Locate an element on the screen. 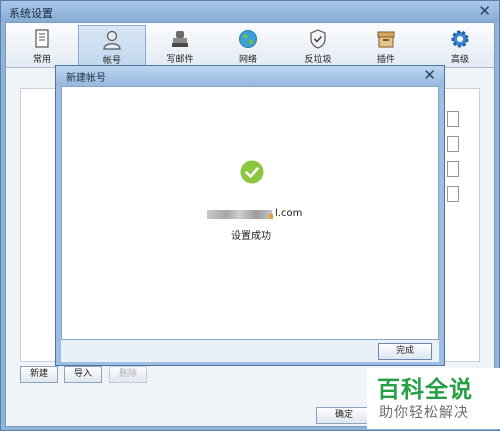 The width and height of the screenshot is (500, 431). settings-toolbar: 常用 帐号 写邮件 网络 反垃圾 插件 高级 is located at coordinates (250, 45).